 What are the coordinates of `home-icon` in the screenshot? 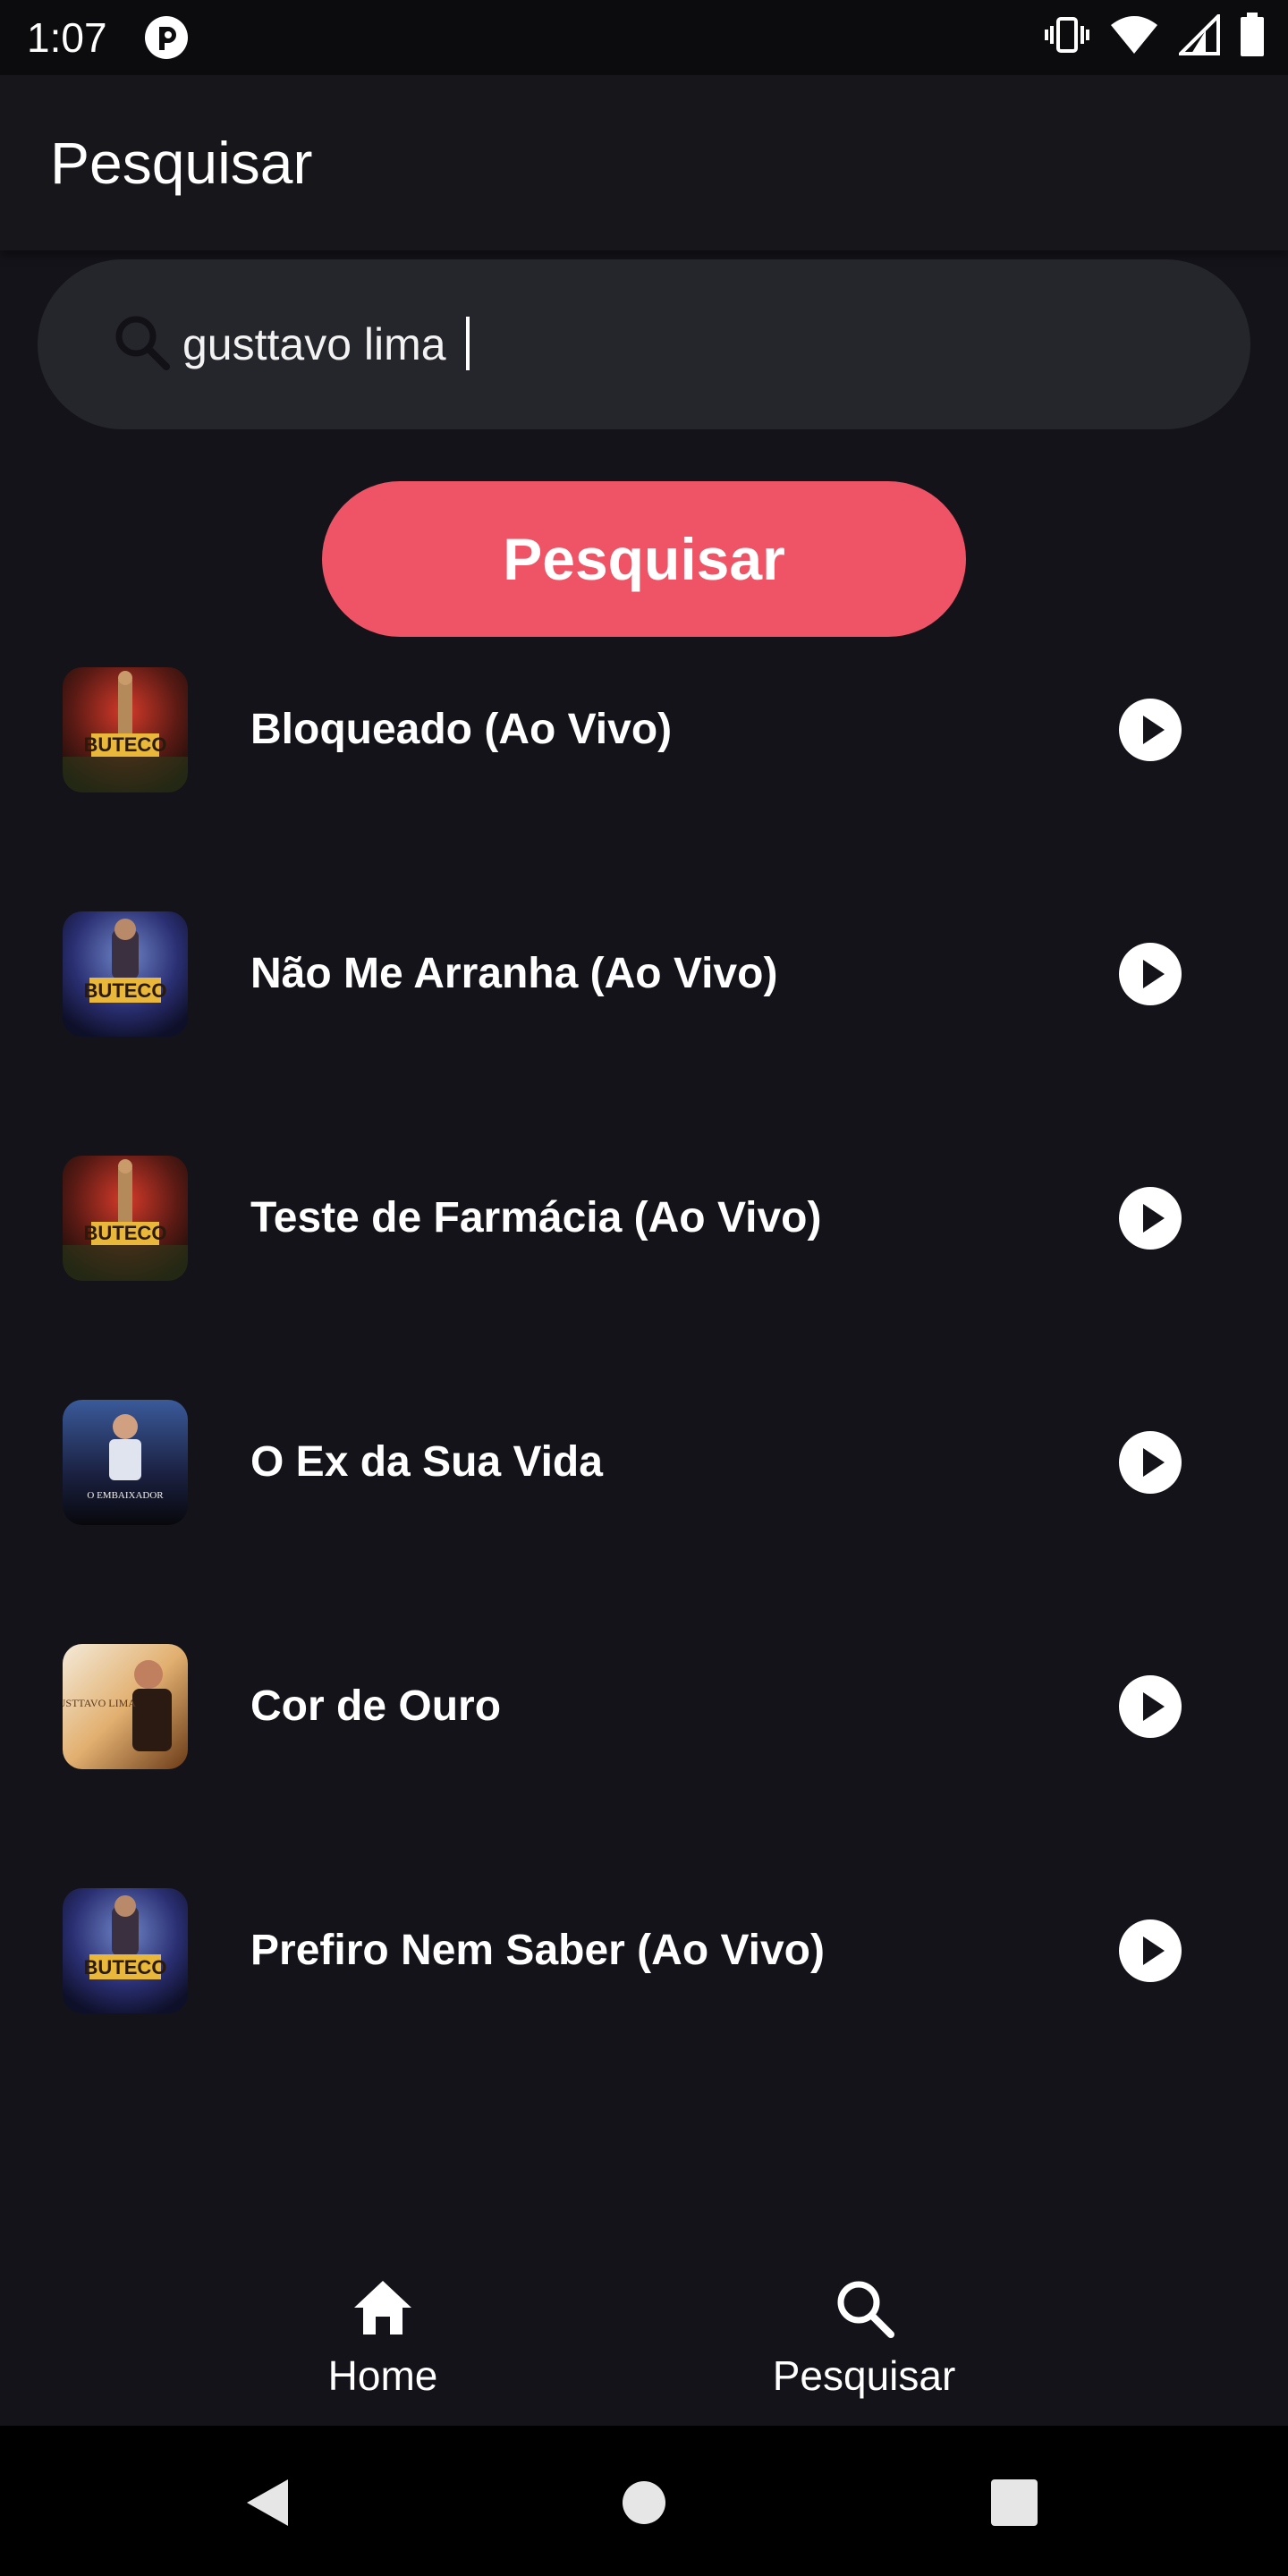 It's located at (382, 2307).